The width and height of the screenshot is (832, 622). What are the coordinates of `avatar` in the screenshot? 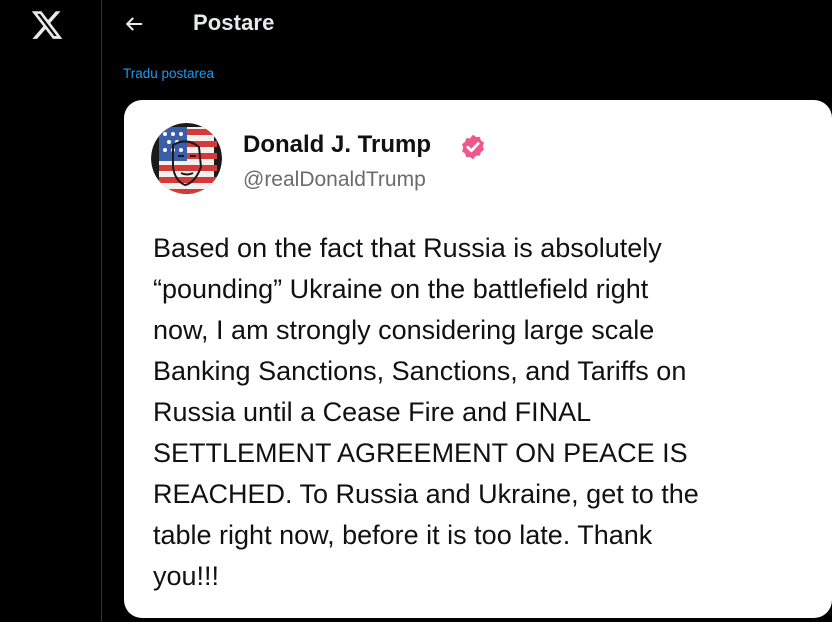 It's located at (186, 158).